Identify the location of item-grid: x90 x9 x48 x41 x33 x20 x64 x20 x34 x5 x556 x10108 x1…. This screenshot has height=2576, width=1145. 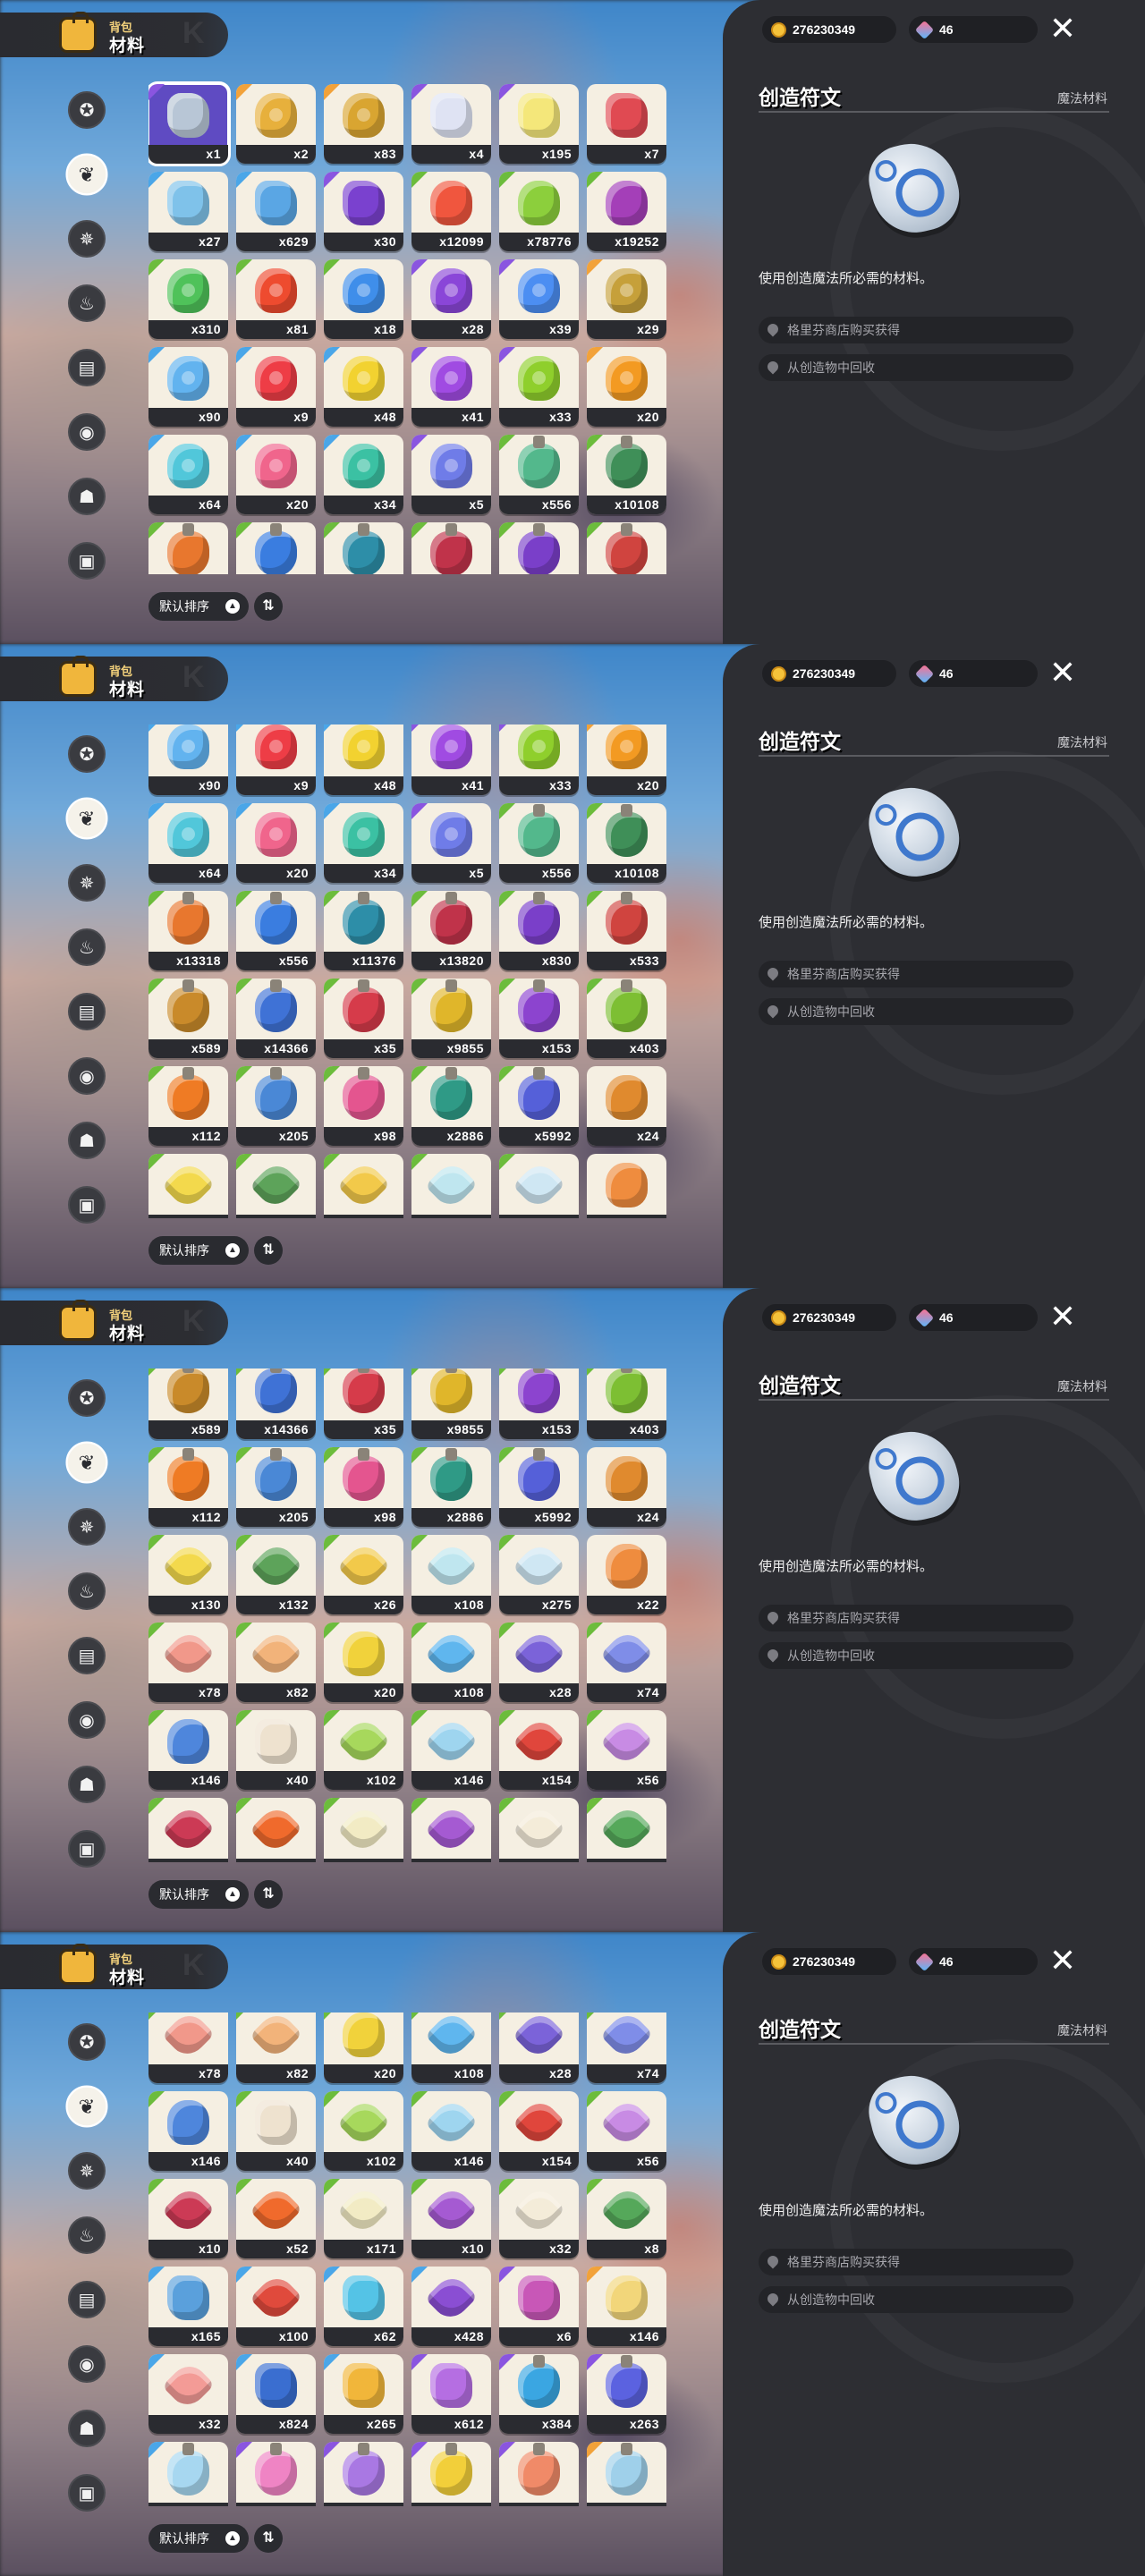
(412, 971).